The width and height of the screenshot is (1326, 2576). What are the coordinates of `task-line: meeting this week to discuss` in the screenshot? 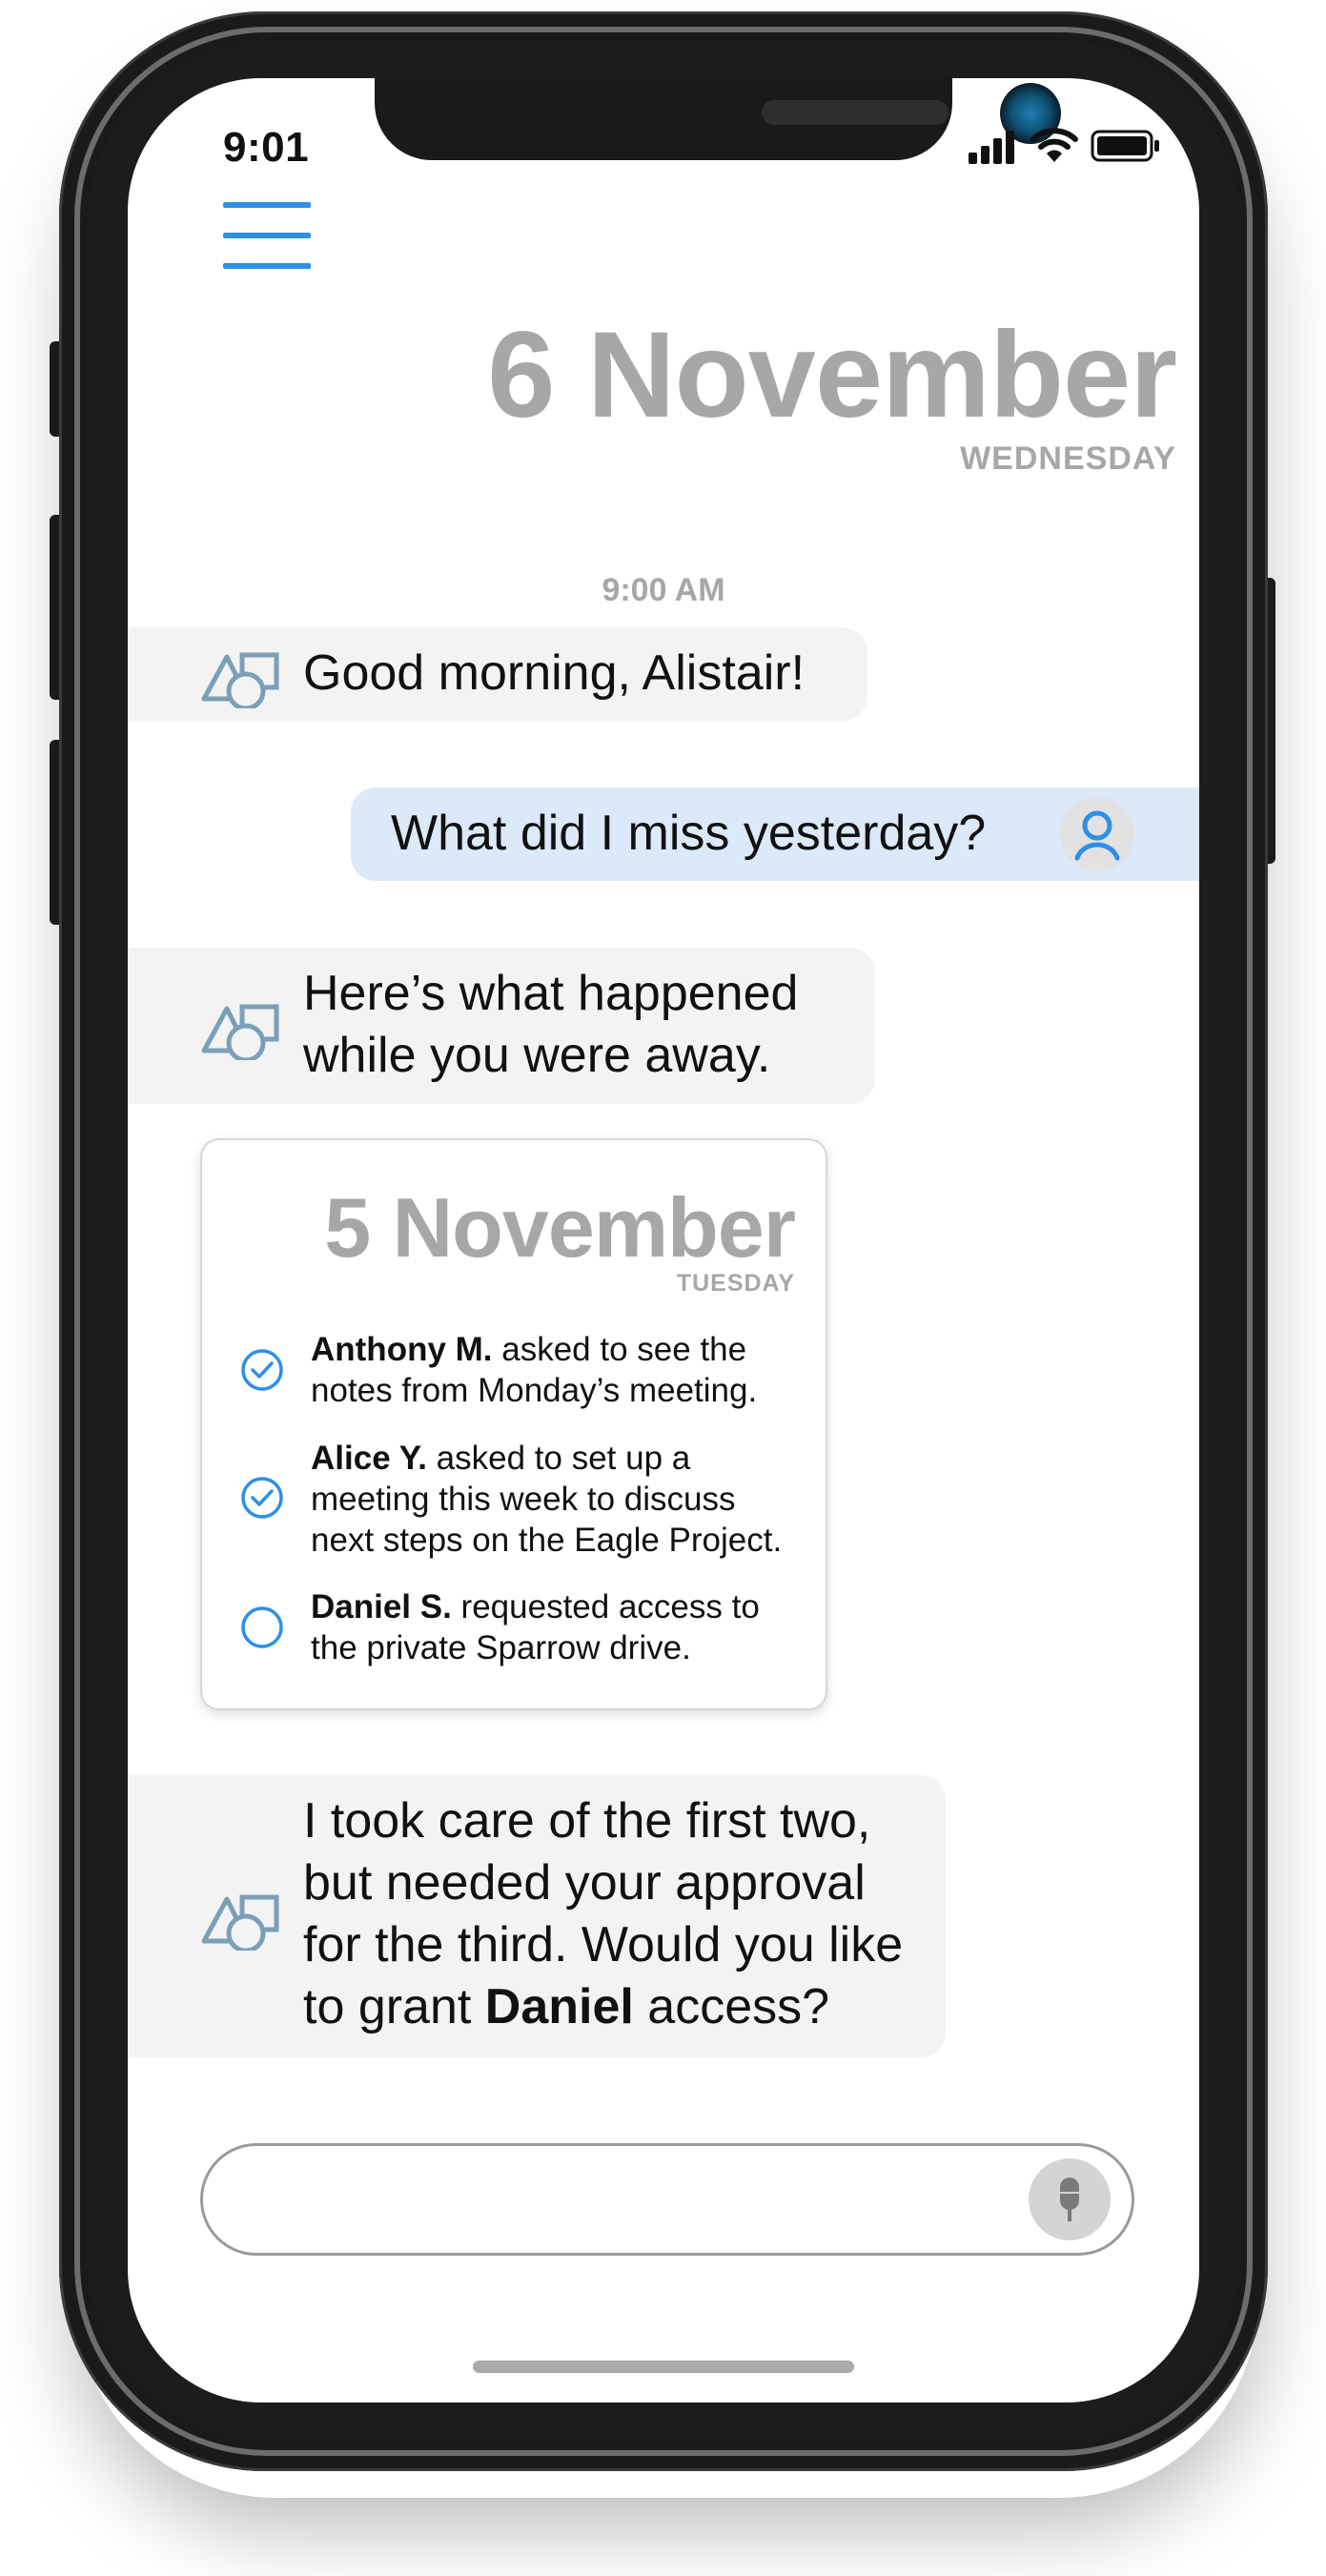 It's located at (524, 1499).